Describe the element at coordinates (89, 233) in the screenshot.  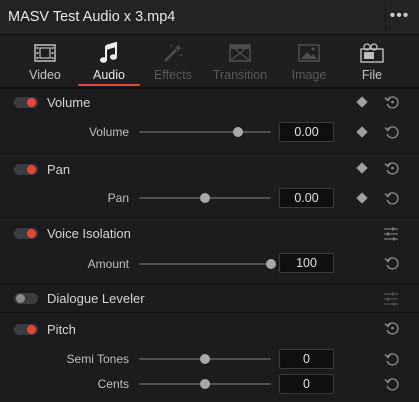
I see `voice-isolation-section-title: Voice Isolation` at that location.